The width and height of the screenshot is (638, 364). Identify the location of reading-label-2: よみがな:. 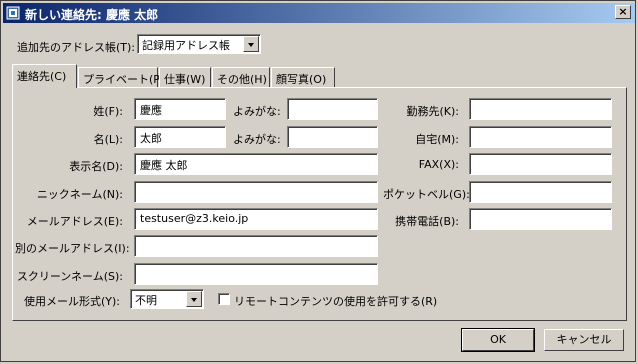
(257, 139).